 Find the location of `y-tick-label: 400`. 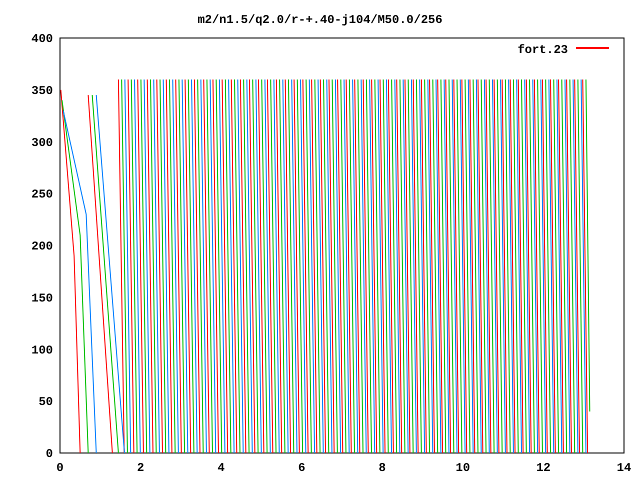

y-tick-label: 400 is located at coordinates (42, 39).